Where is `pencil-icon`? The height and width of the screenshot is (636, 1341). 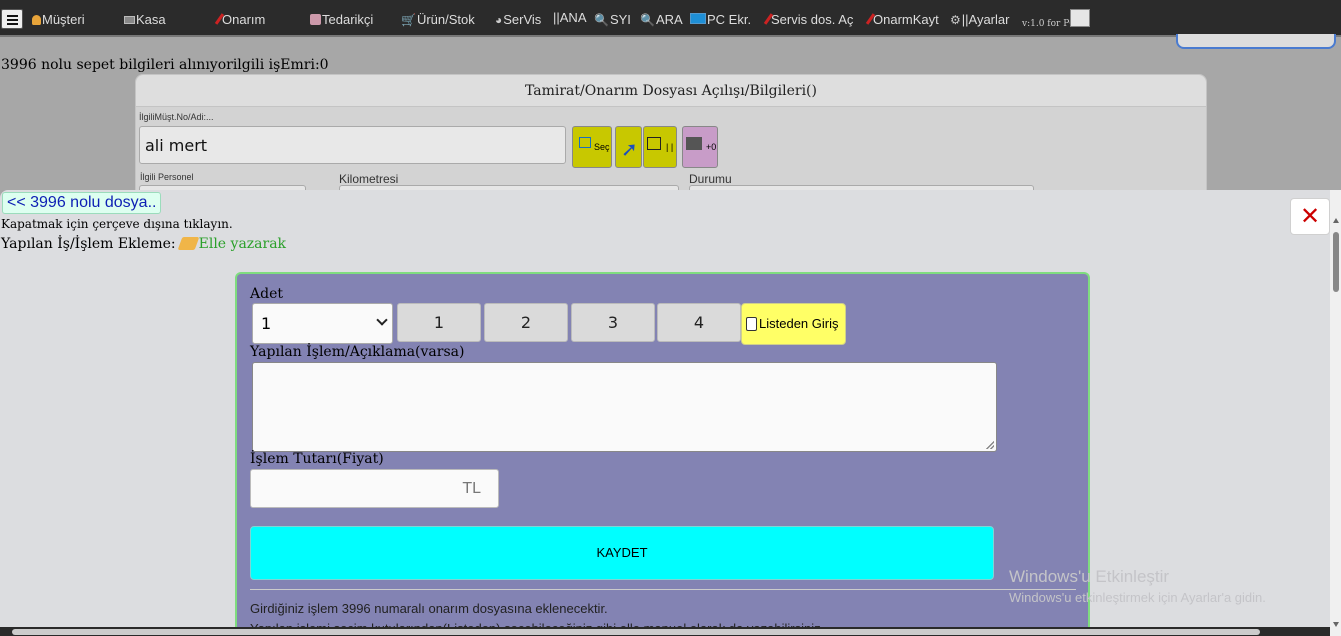
pencil-icon is located at coordinates (188, 243).